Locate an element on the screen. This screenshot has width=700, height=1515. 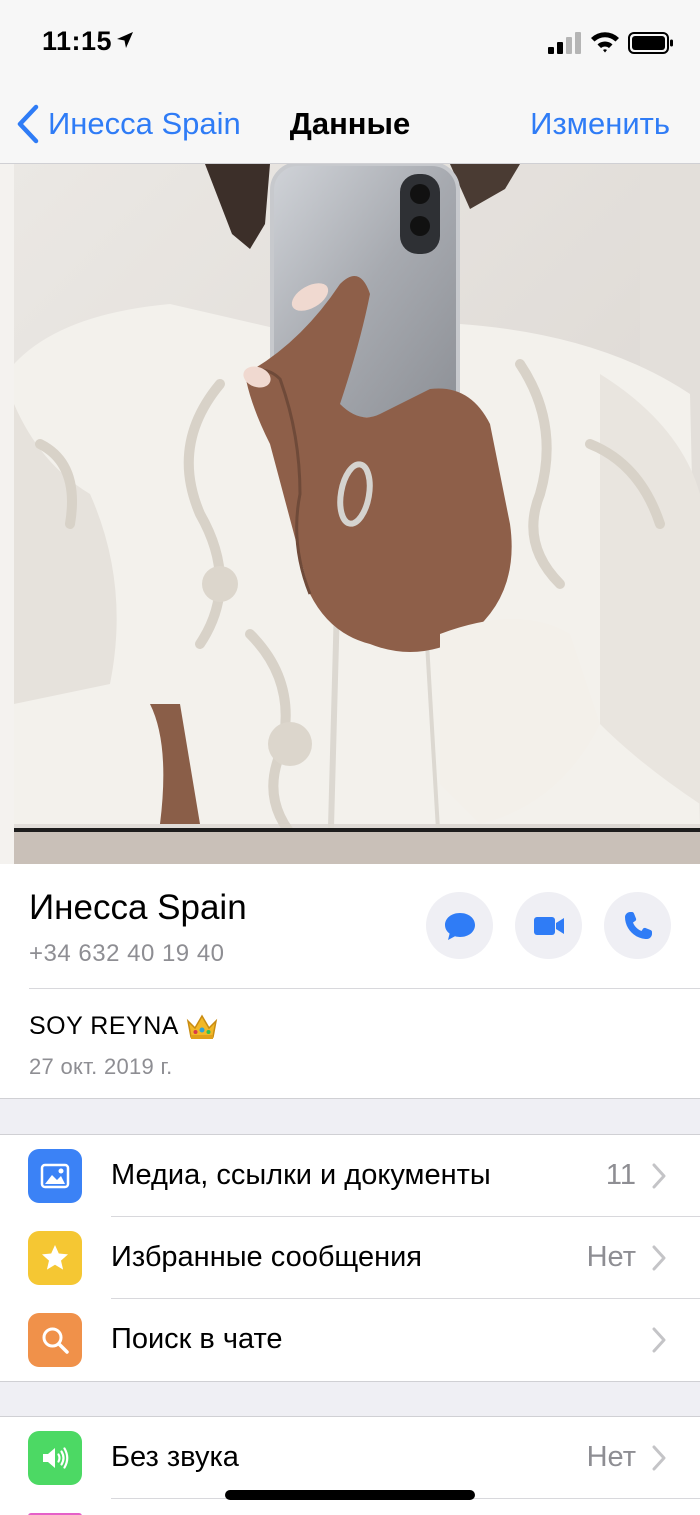
video-call-button is located at coordinates (548, 925).